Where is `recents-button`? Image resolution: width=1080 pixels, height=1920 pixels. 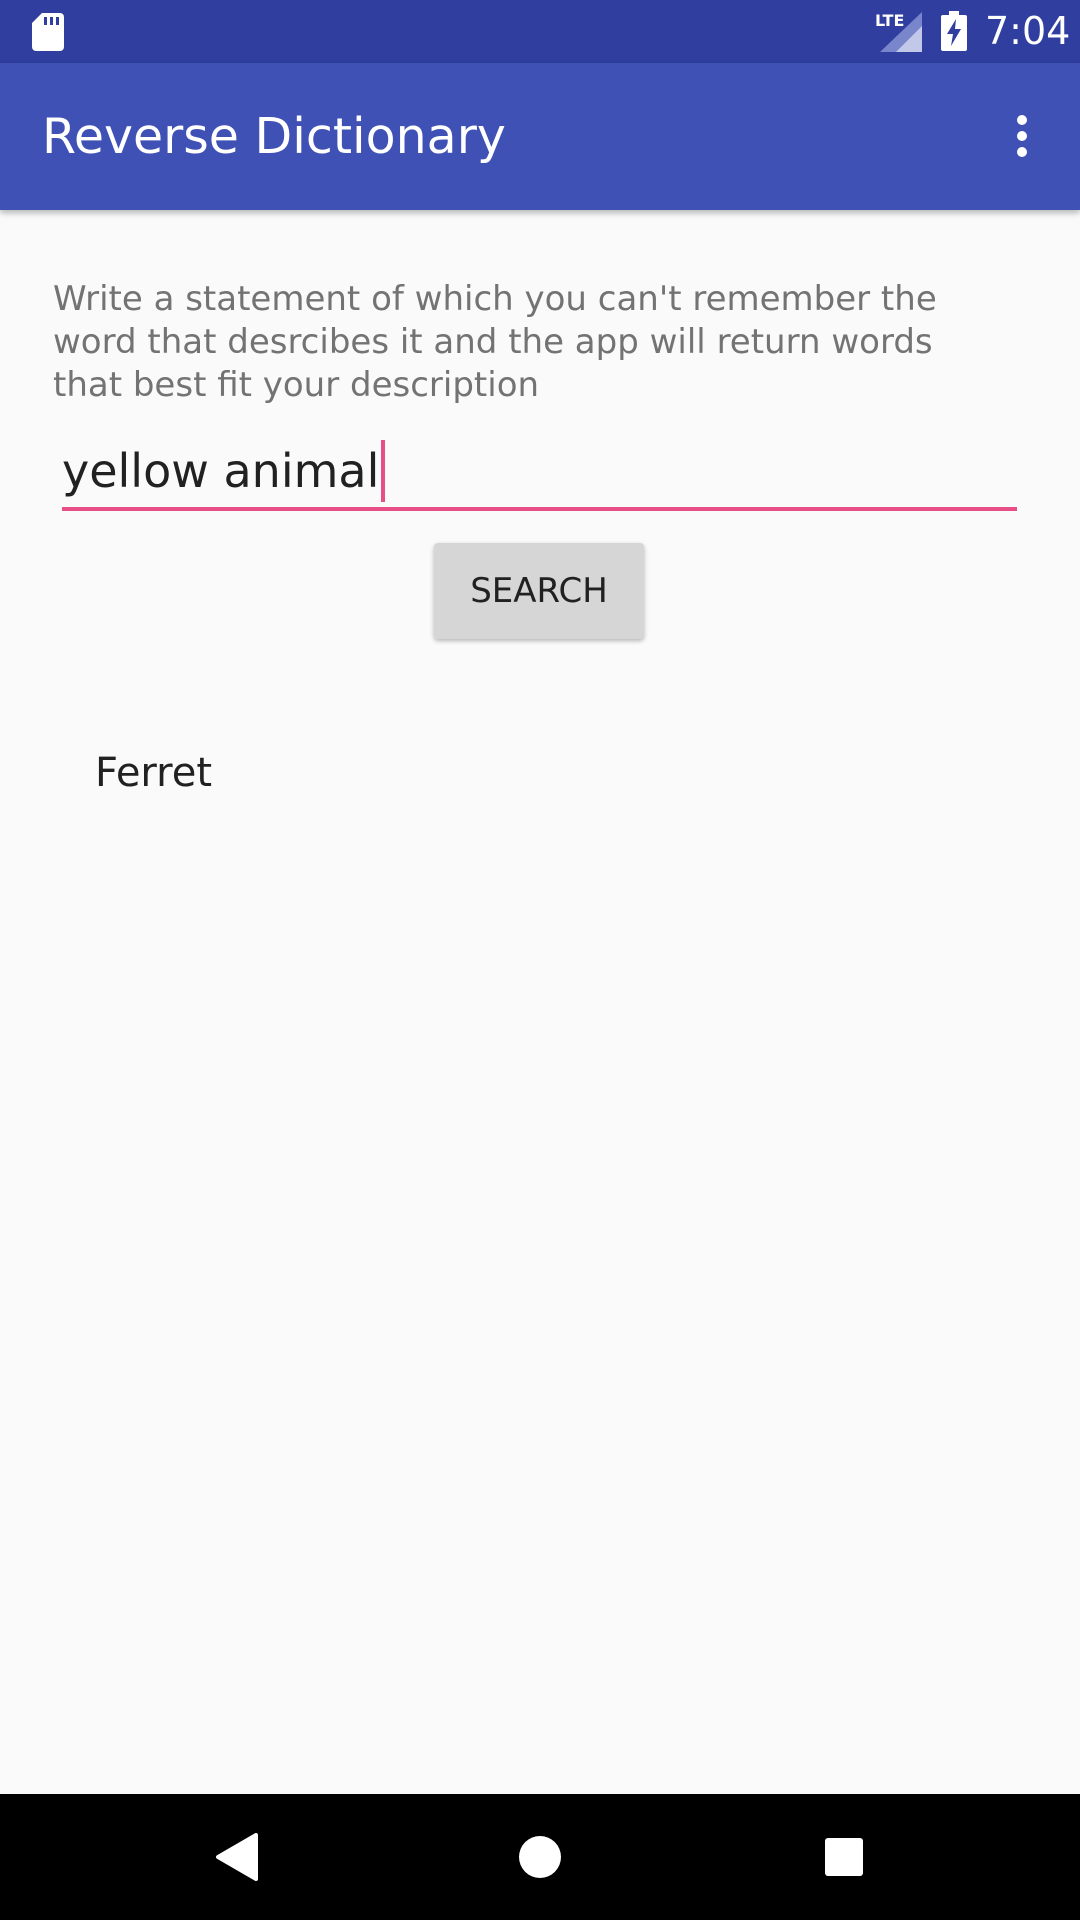 recents-button is located at coordinates (844, 1857).